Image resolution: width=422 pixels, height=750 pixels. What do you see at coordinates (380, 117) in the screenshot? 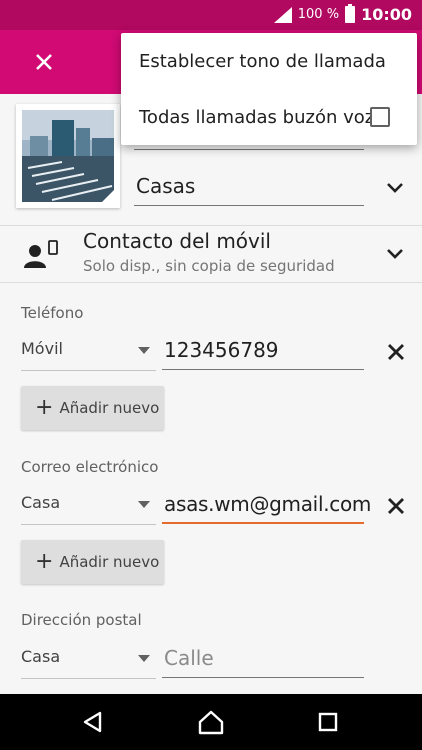
I see `voicemail-checkbox` at bounding box center [380, 117].